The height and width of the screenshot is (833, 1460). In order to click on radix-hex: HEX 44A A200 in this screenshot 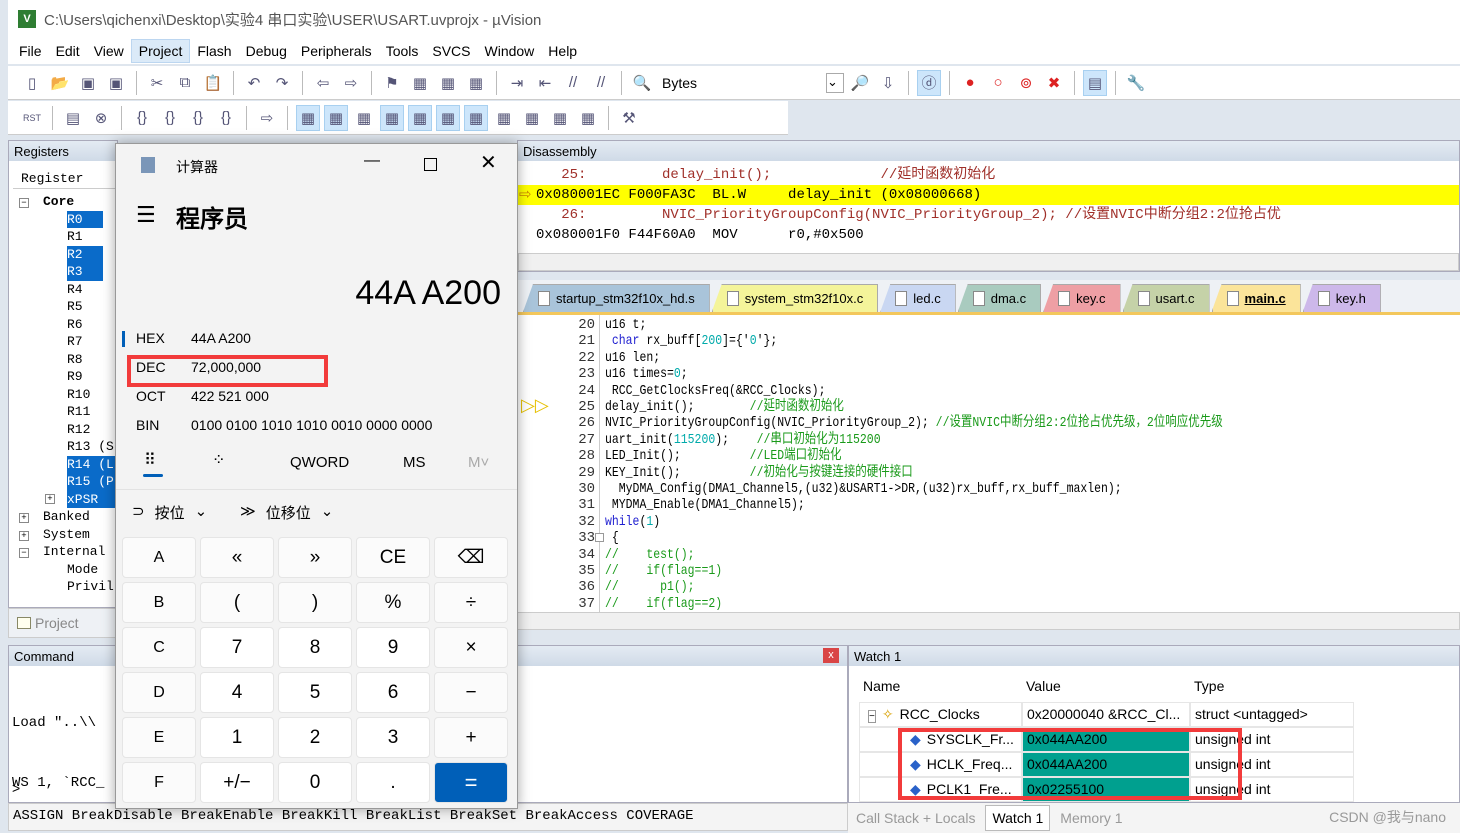, I will do `click(193, 338)`.